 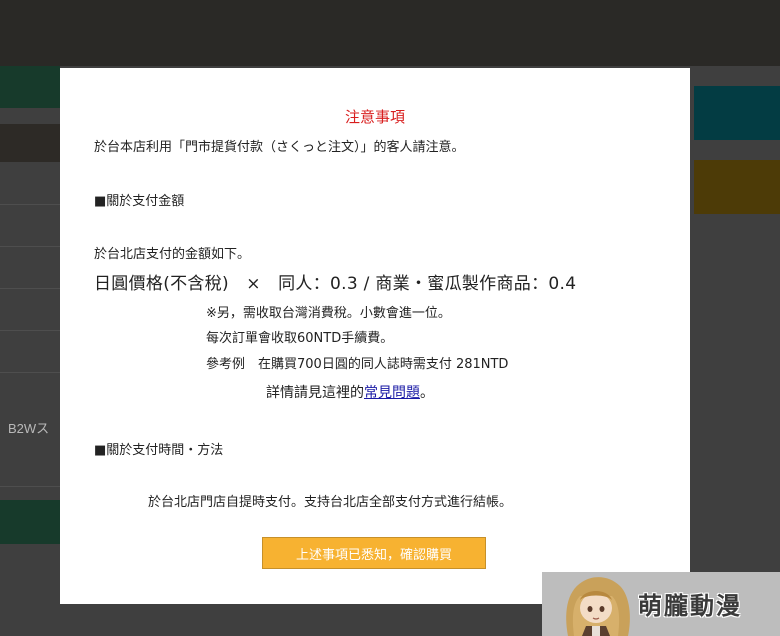 I want to click on details-prefix: 詳情請見這裡的, so click(x=315, y=393).